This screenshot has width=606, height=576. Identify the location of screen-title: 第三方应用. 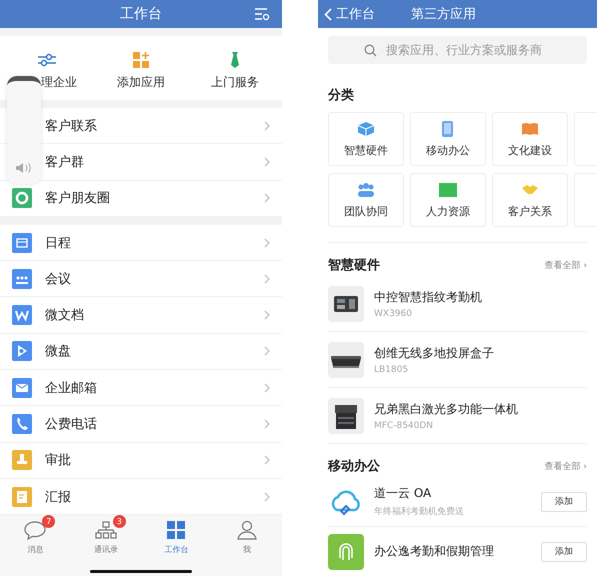
(443, 14).